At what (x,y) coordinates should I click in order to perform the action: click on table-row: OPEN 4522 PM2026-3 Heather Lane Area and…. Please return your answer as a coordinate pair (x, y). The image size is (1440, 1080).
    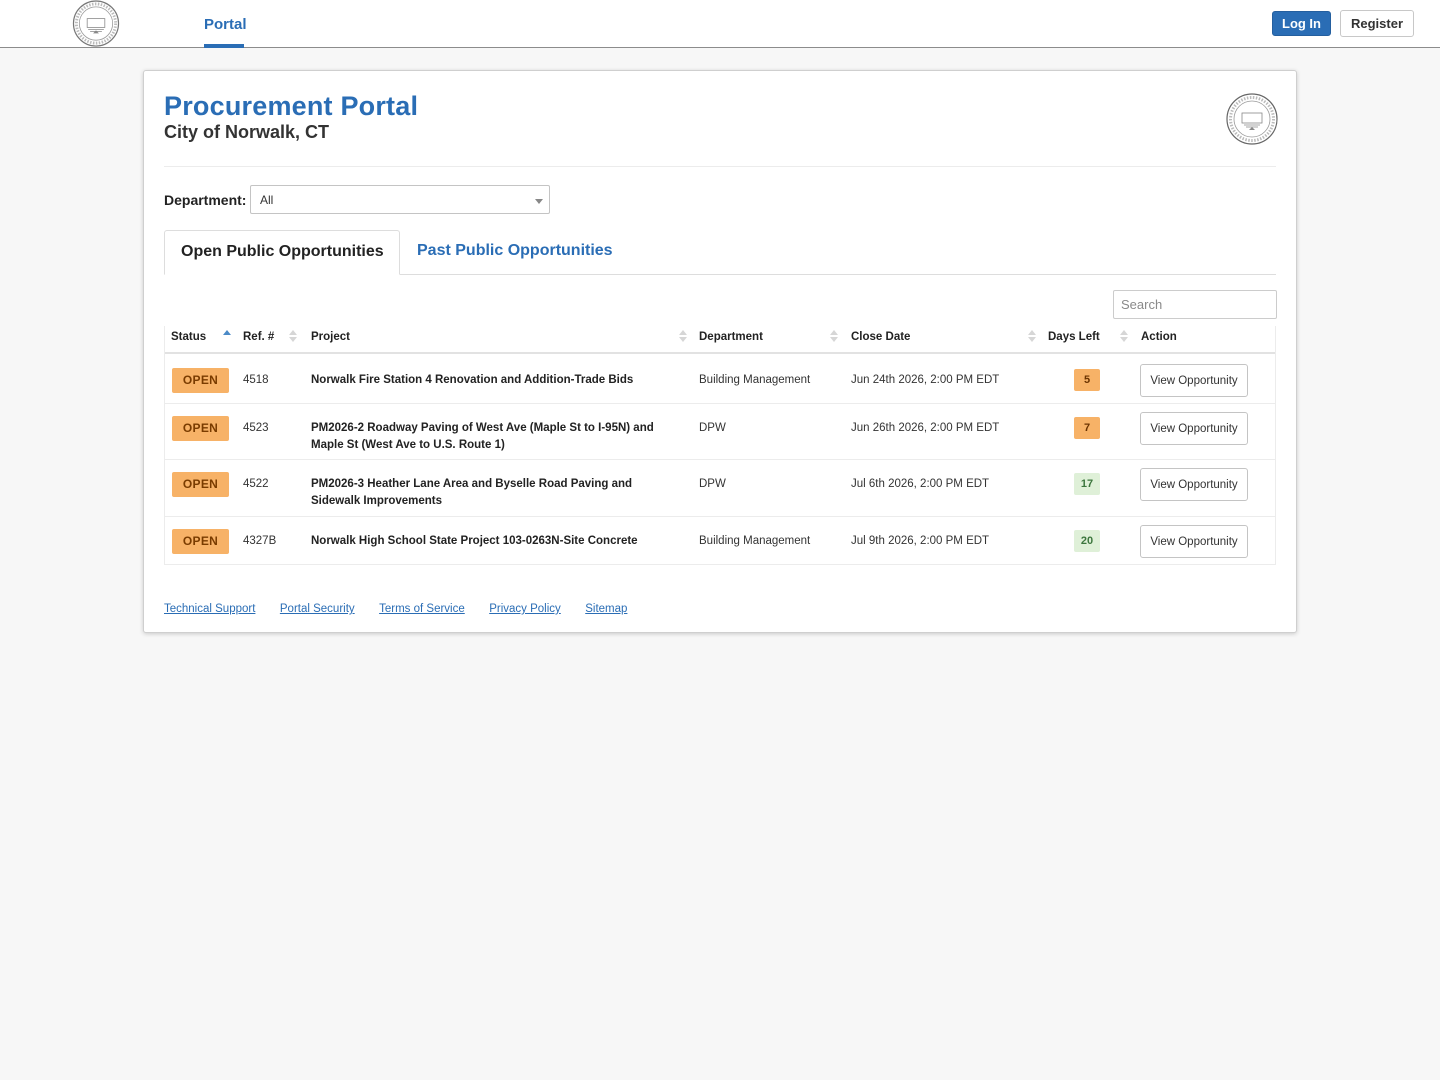
    Looking at the image, I should click on (720, 488).